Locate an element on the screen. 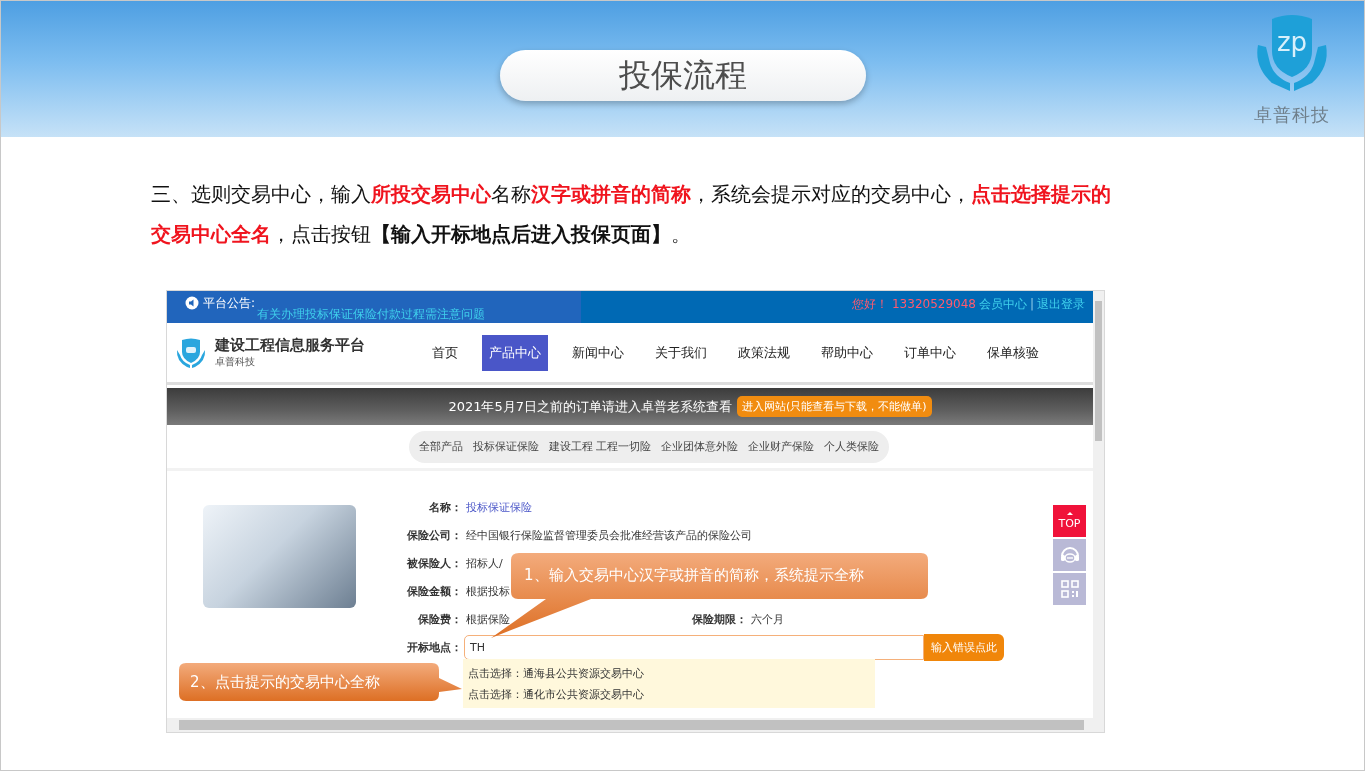 The width and height of the screenshot is (1365, 771). category-link: 全部产品 is located at coordinates (440, 446).